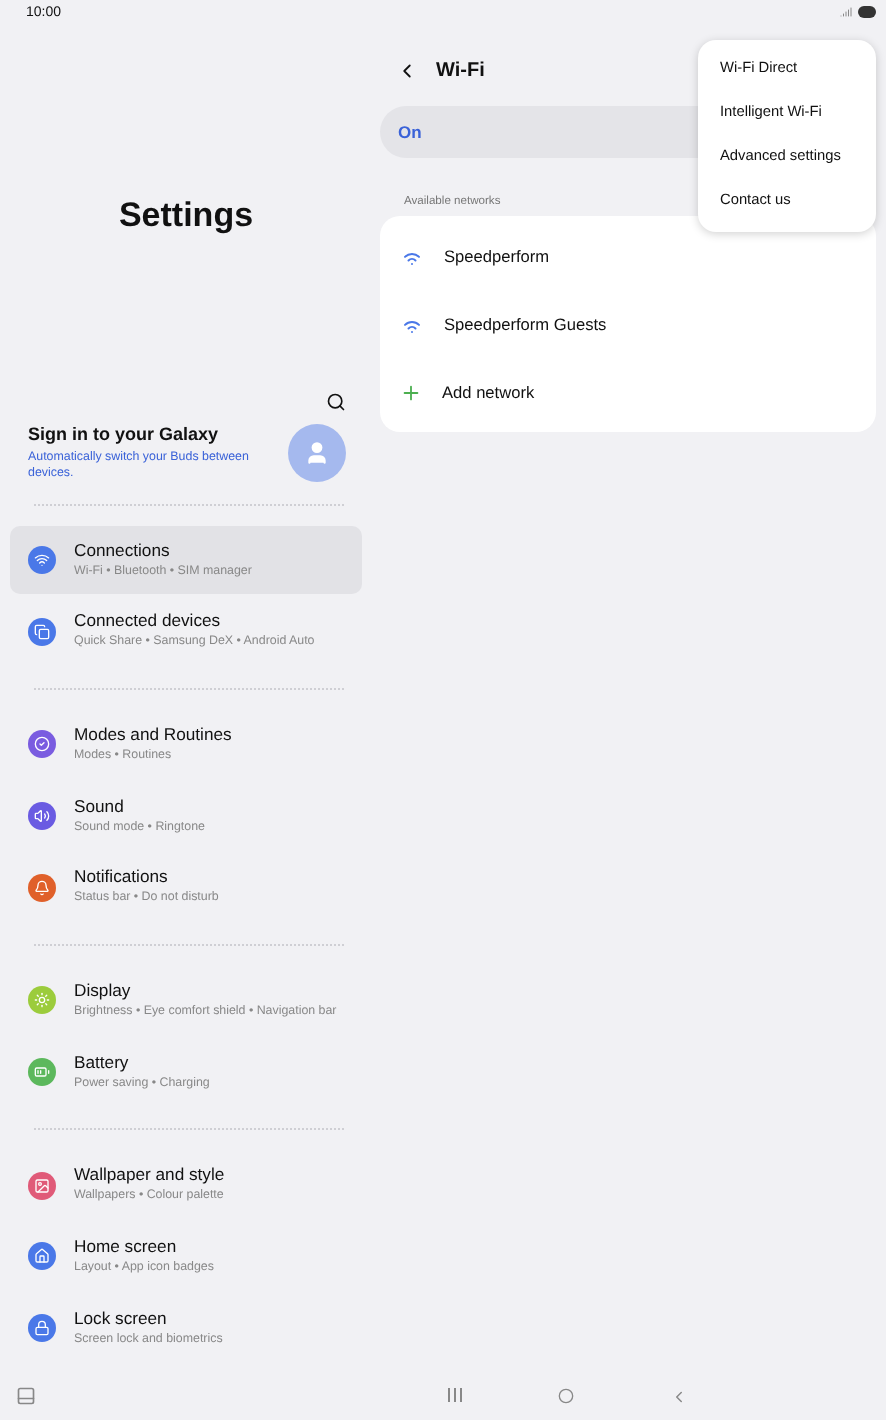  I want to click on item-title: Connected devices, so click(148, 620).